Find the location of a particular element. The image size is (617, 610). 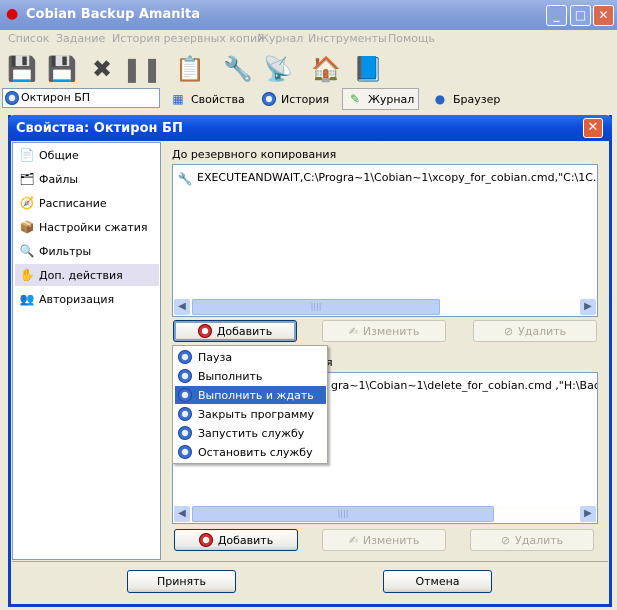

backup-all-icon: 💾 is located at coordinates (22, 69).